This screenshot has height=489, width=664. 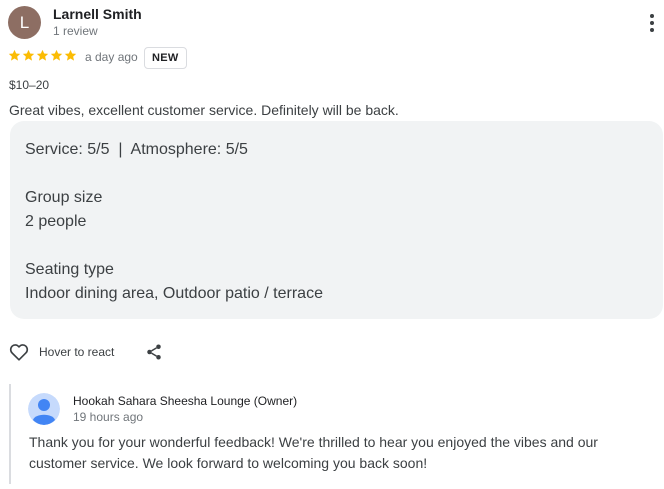 I want to click on new-badge: NEW, so click(x=165, y=58).